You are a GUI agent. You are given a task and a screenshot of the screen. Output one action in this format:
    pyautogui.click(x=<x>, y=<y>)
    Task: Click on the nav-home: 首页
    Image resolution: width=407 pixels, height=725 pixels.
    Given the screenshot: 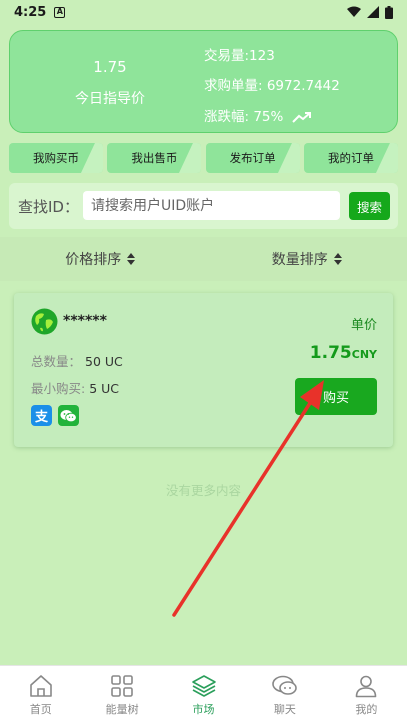 What is the action you would take?
    pyautogui.click(x=40, y=695)
    